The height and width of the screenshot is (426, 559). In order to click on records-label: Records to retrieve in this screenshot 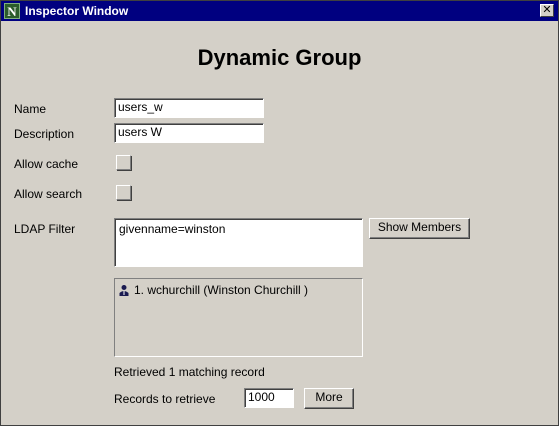, I will do `click(165, 399)`.